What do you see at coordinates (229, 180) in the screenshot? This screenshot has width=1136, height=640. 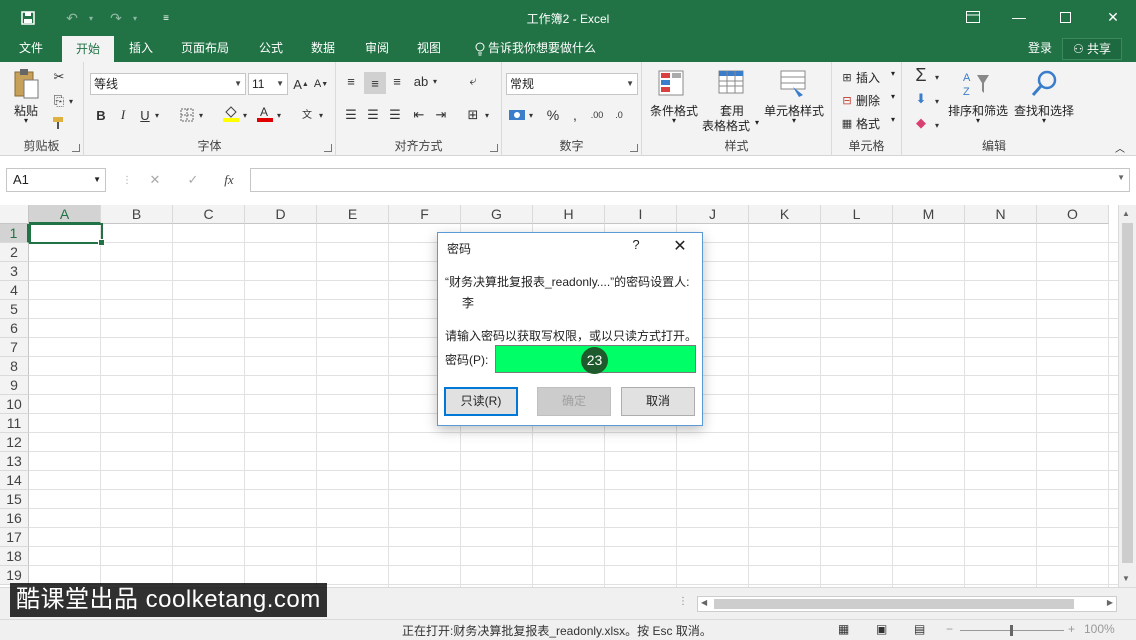 I see `insert-function-icon: fx` at bounding box center [229, 180].